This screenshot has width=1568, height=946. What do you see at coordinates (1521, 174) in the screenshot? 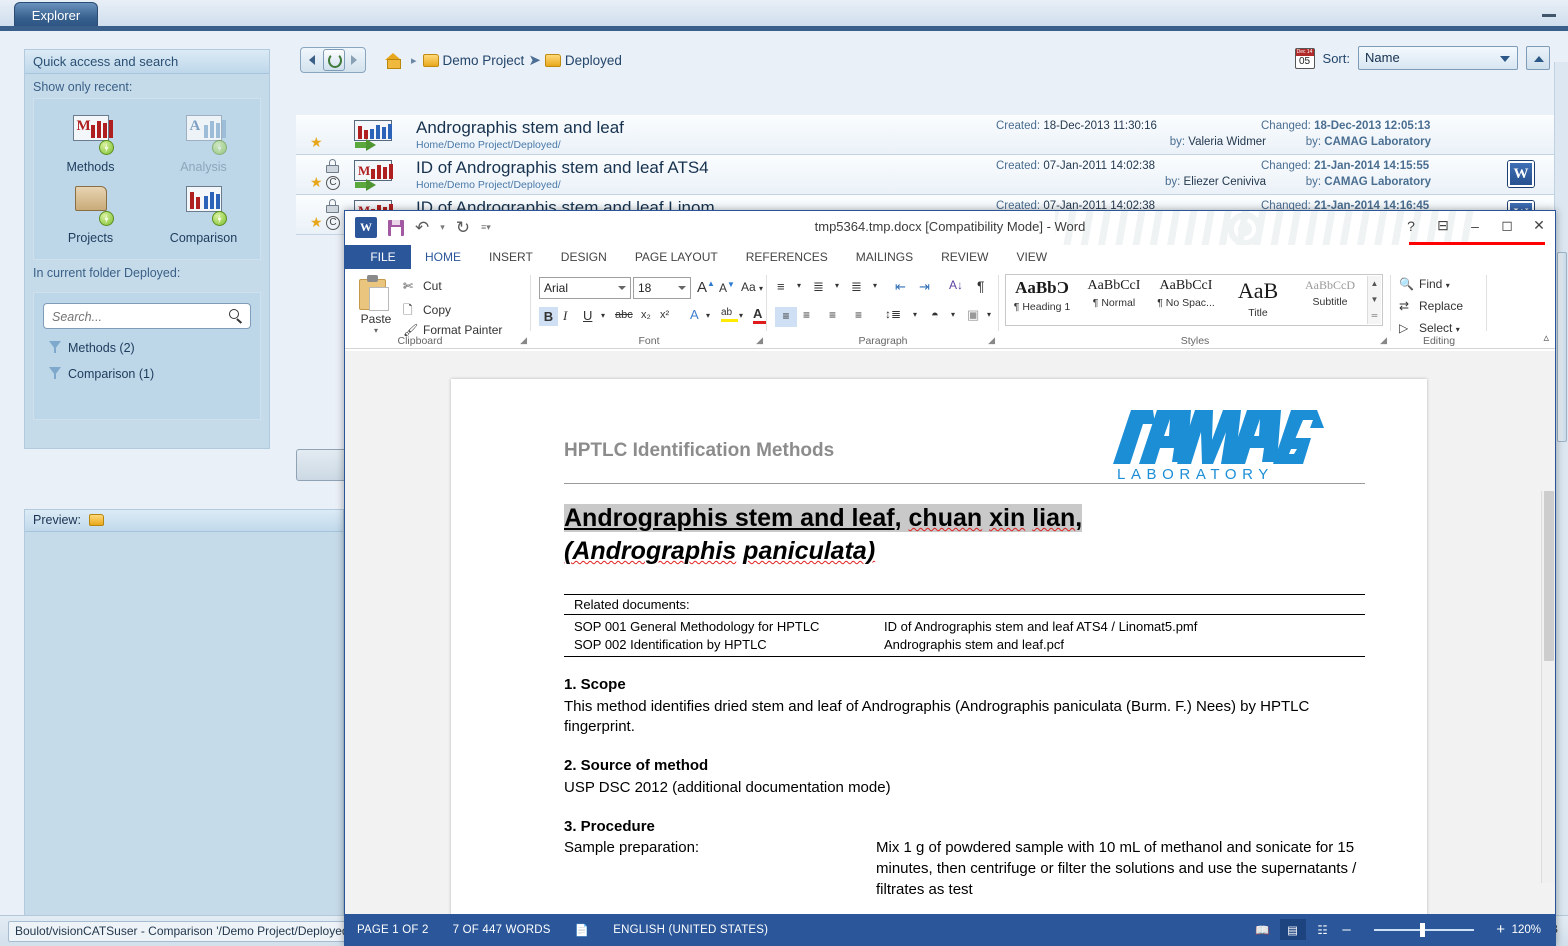
I see `word-document-icon: W` at bounding box center [1521, 174].